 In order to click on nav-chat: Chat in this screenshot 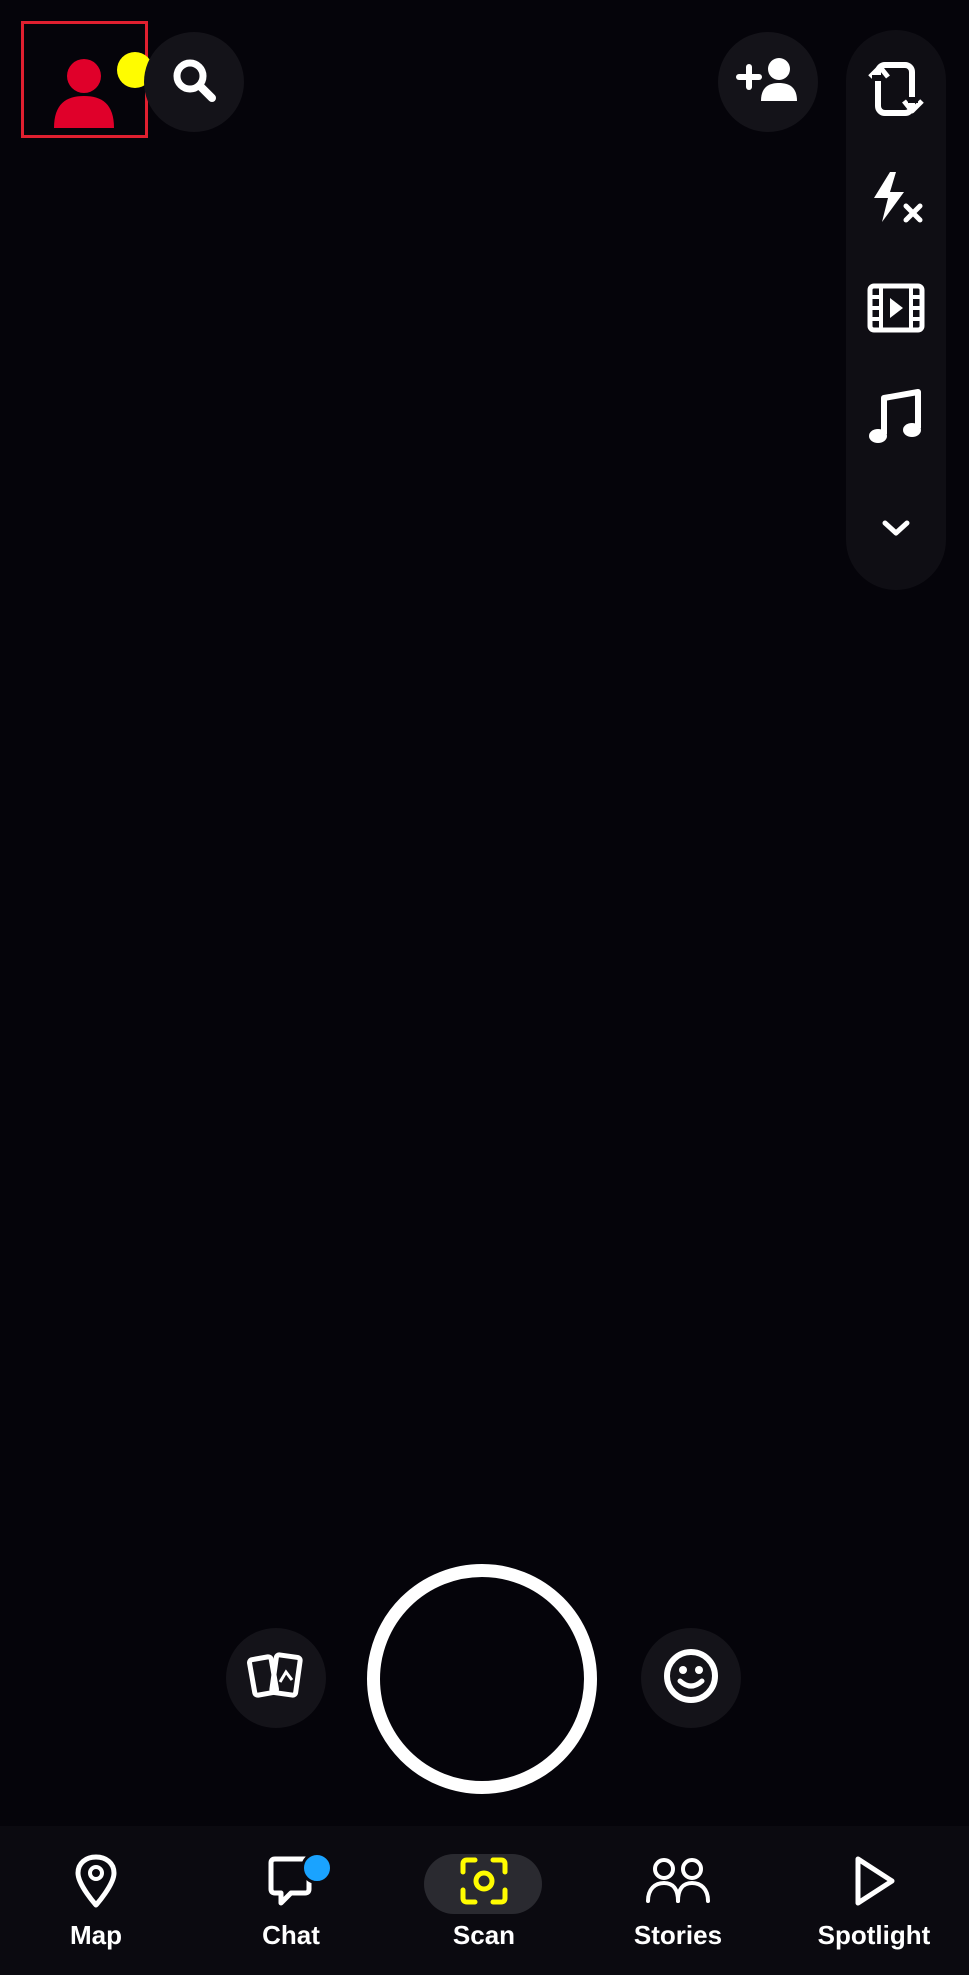, I will do `click(291, 1900)`.